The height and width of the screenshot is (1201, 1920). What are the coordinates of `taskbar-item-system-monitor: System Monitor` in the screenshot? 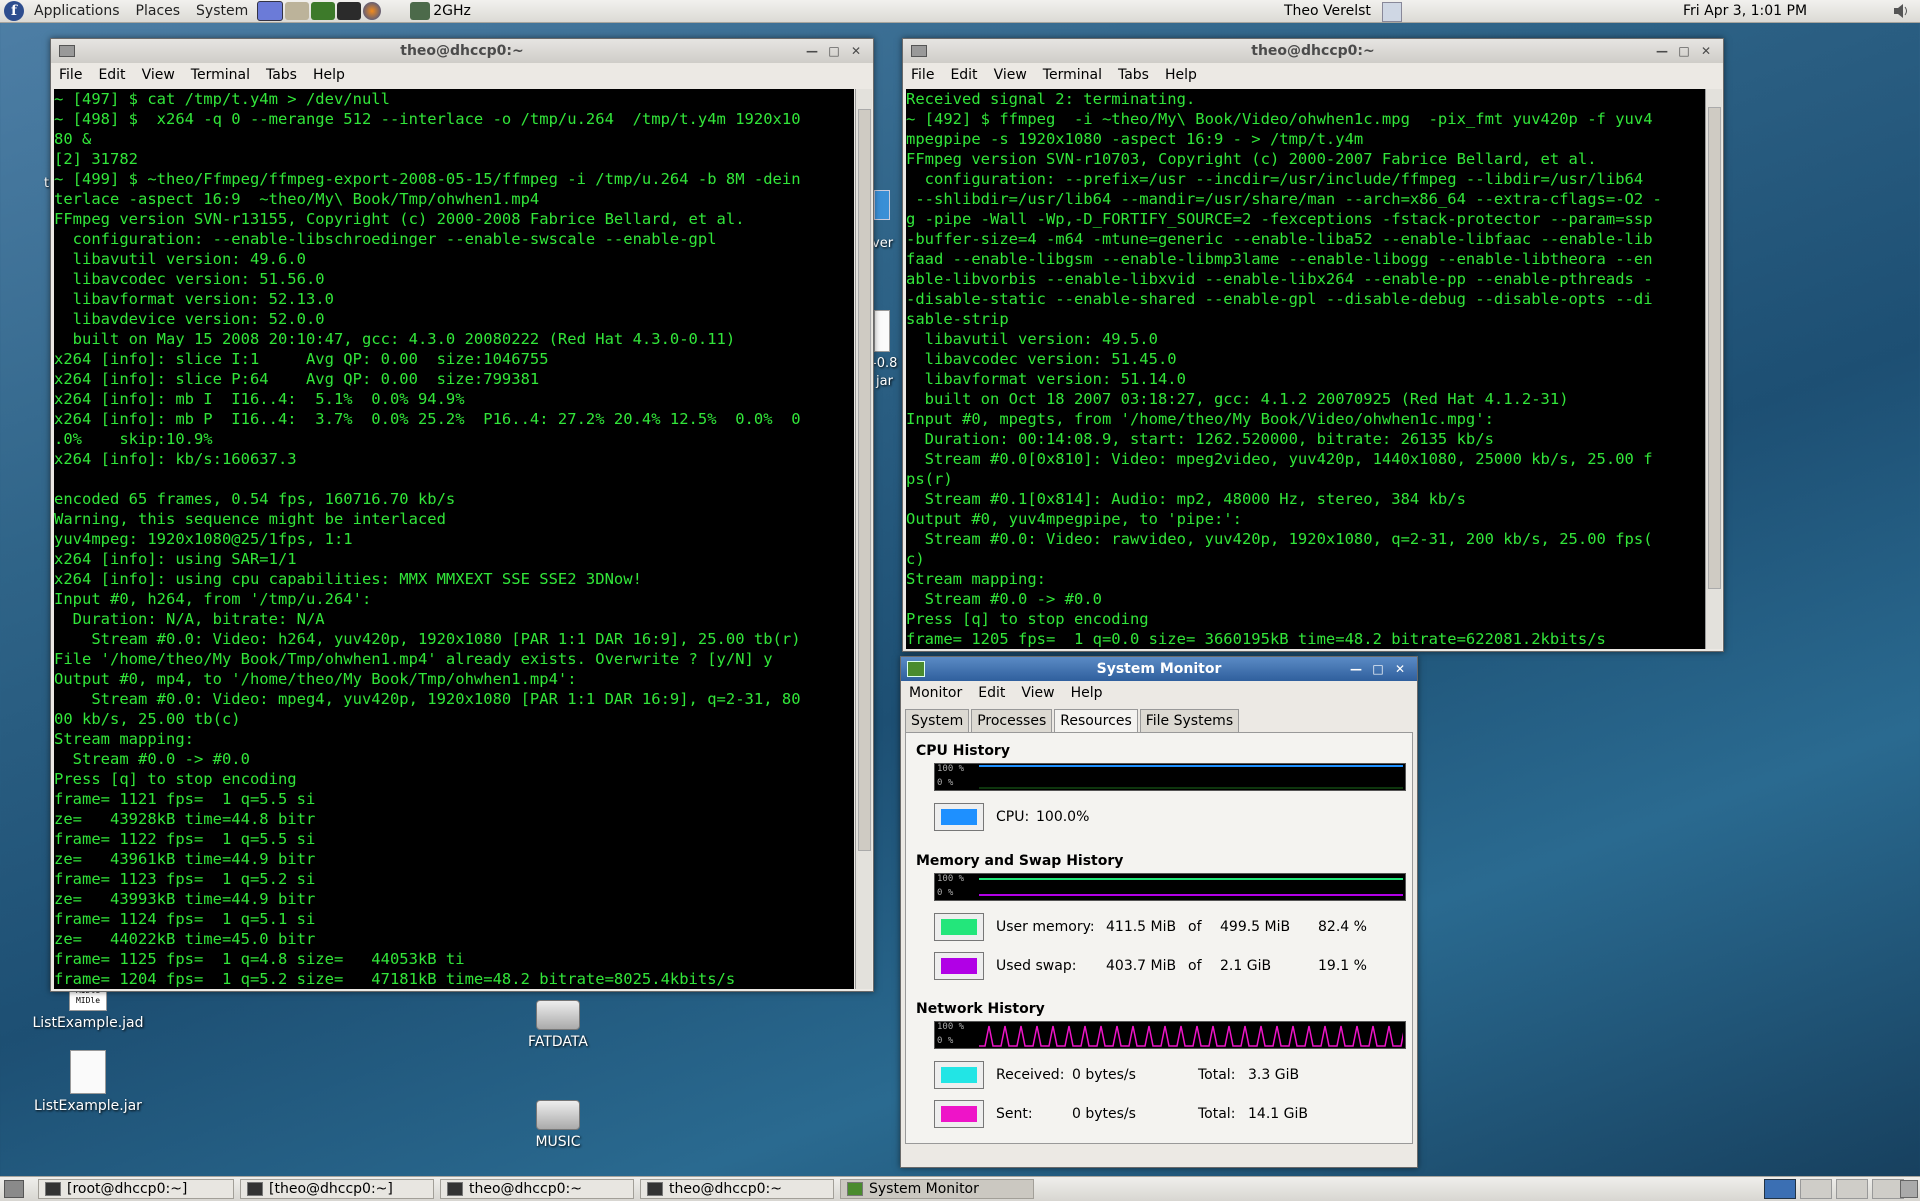 It's located at (937, 1189).